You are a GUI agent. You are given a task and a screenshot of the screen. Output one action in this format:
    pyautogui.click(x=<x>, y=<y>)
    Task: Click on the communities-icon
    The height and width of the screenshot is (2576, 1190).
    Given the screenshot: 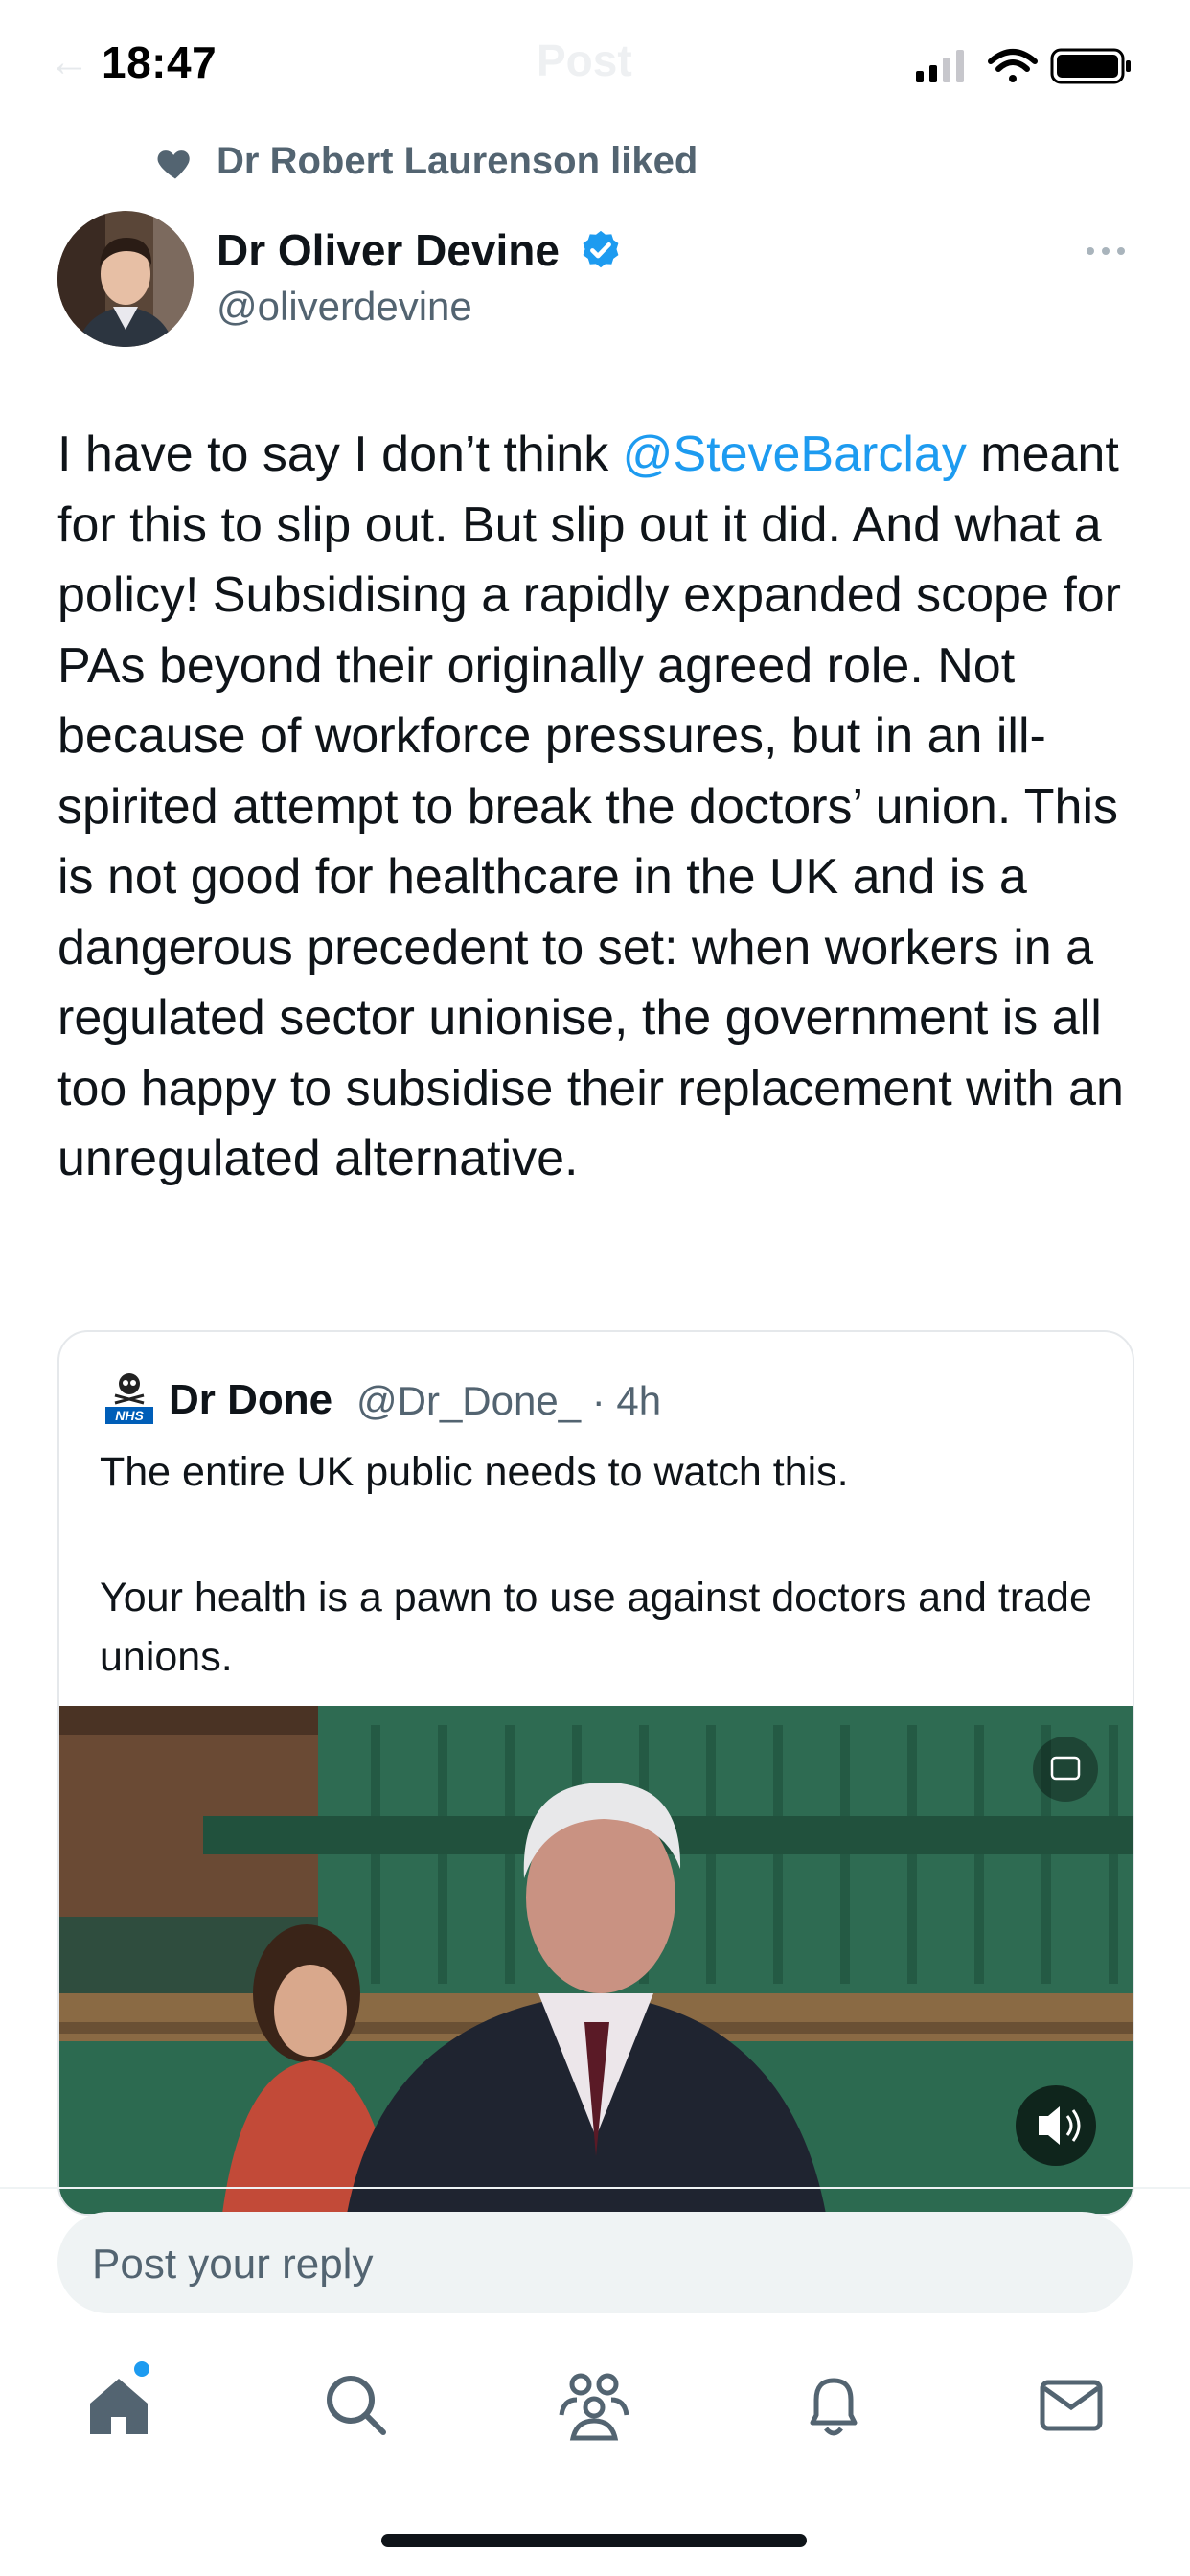 What is the action you would take?
    pyautogui.click(x=594, y=2405)
    